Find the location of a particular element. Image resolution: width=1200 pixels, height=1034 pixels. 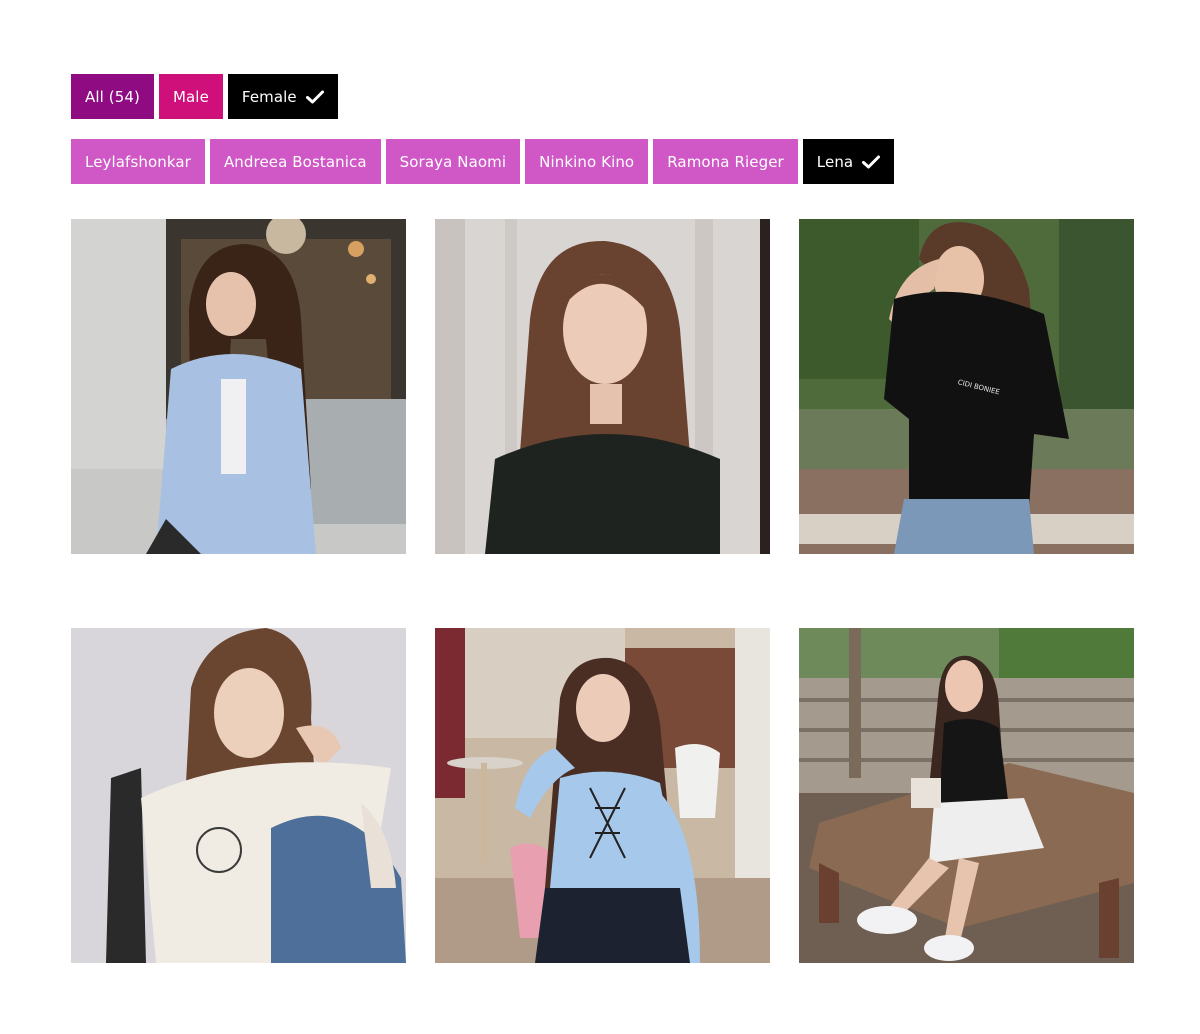

filter-female-label: Female is located at coordinates (269, 96).